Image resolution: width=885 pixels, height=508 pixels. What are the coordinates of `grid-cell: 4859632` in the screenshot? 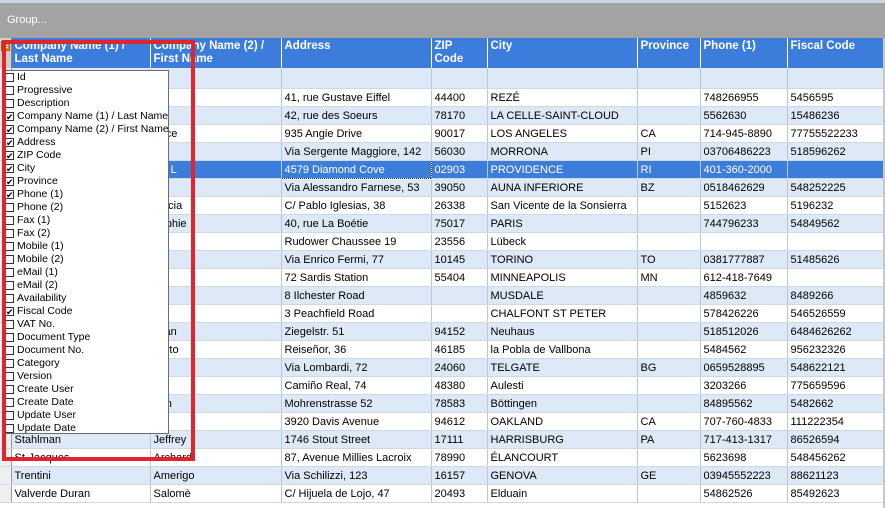 It's located at (744, 295).